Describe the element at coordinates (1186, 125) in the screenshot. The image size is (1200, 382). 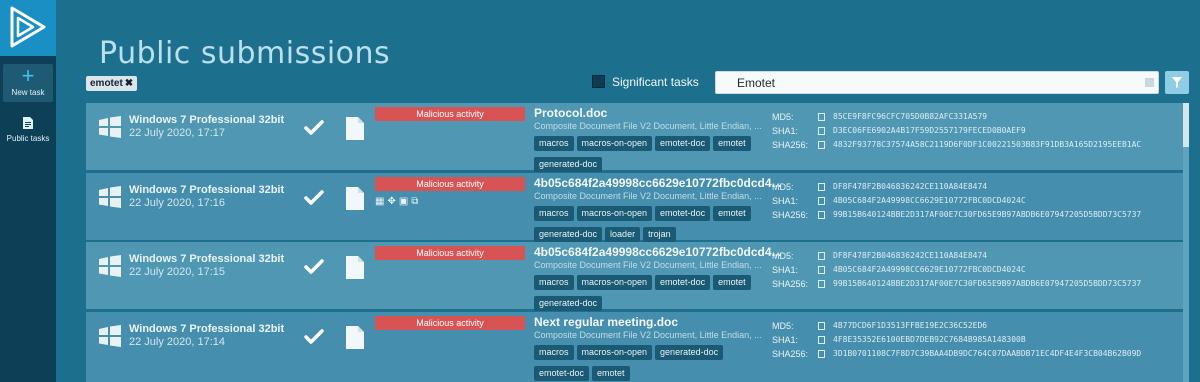
I see `scrollbar-thumb` at that location.